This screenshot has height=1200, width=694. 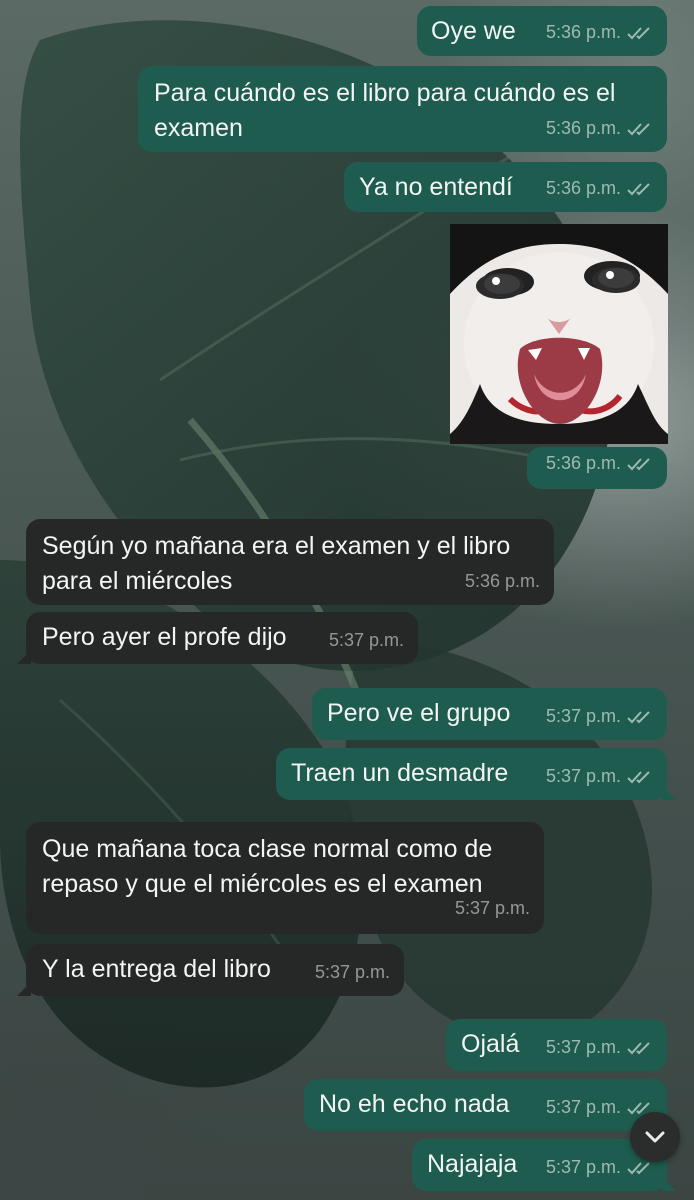 I want to click on message-outgoing: Traen un desmadre 5:37 p.m., so click(x=476, y=774).